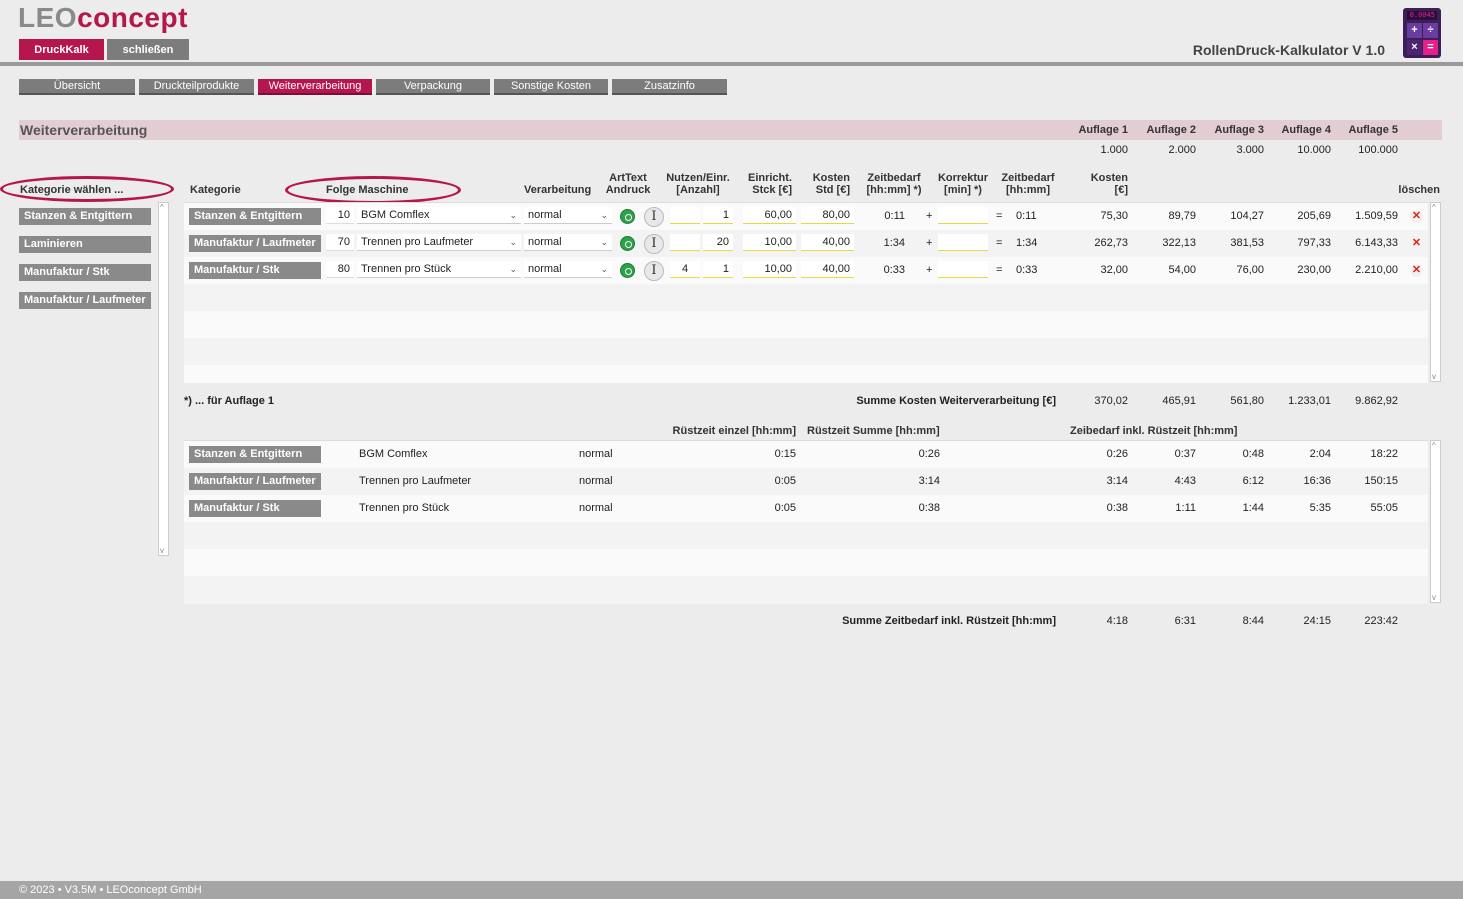 The width and height of the screenshot is (1463, 899). Describe the element at coordinates (718, 242) in the screenshot. I see `nutzen-b-input: 20` at that location.